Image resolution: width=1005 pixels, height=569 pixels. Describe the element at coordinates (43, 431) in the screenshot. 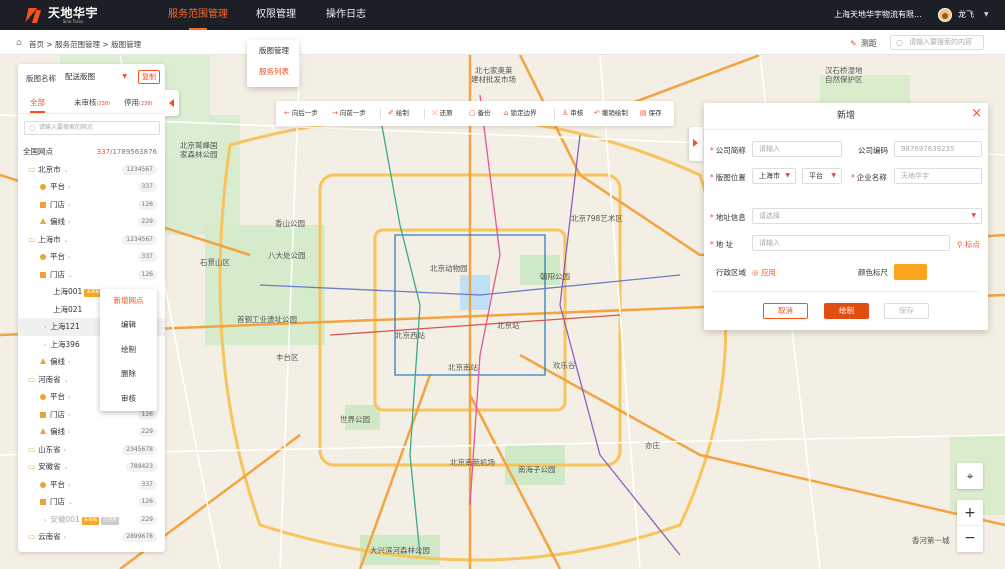

I see `branch-line-icon` at that location.